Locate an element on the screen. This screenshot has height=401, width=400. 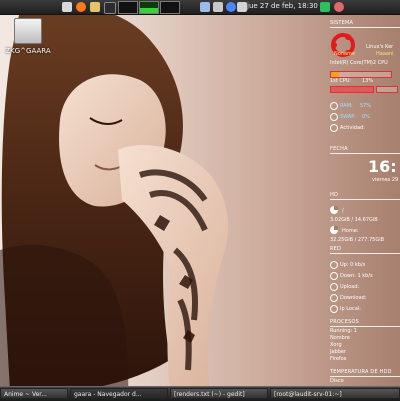
update-icon is located at coordinates (325, 7).